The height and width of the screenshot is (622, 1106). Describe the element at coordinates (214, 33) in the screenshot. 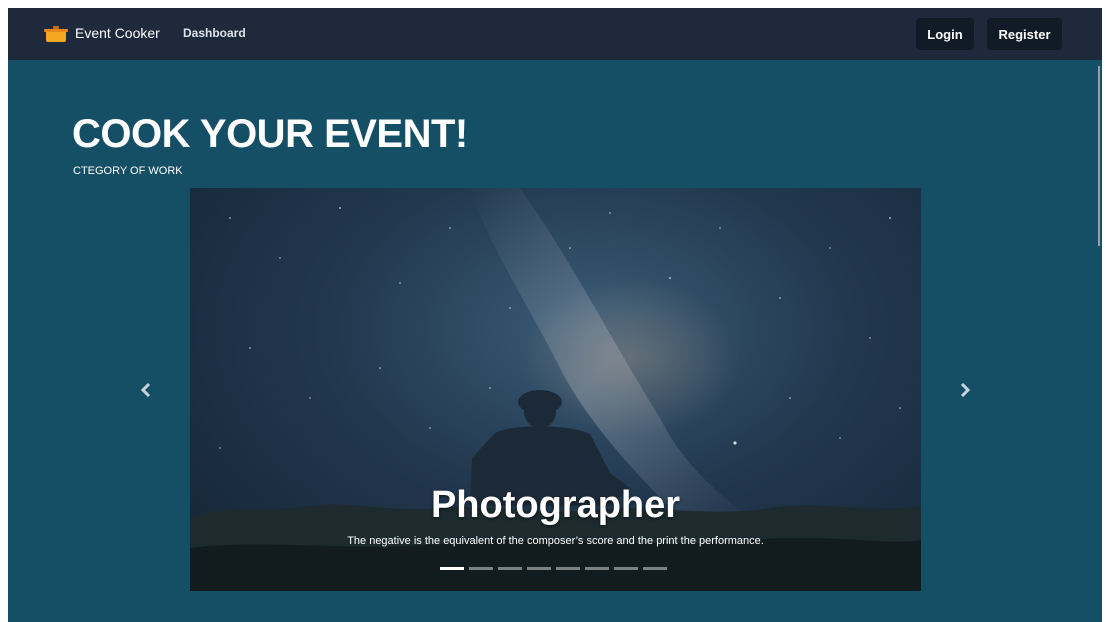

I see `nav-dashboard-link: Dashboard` at that location.